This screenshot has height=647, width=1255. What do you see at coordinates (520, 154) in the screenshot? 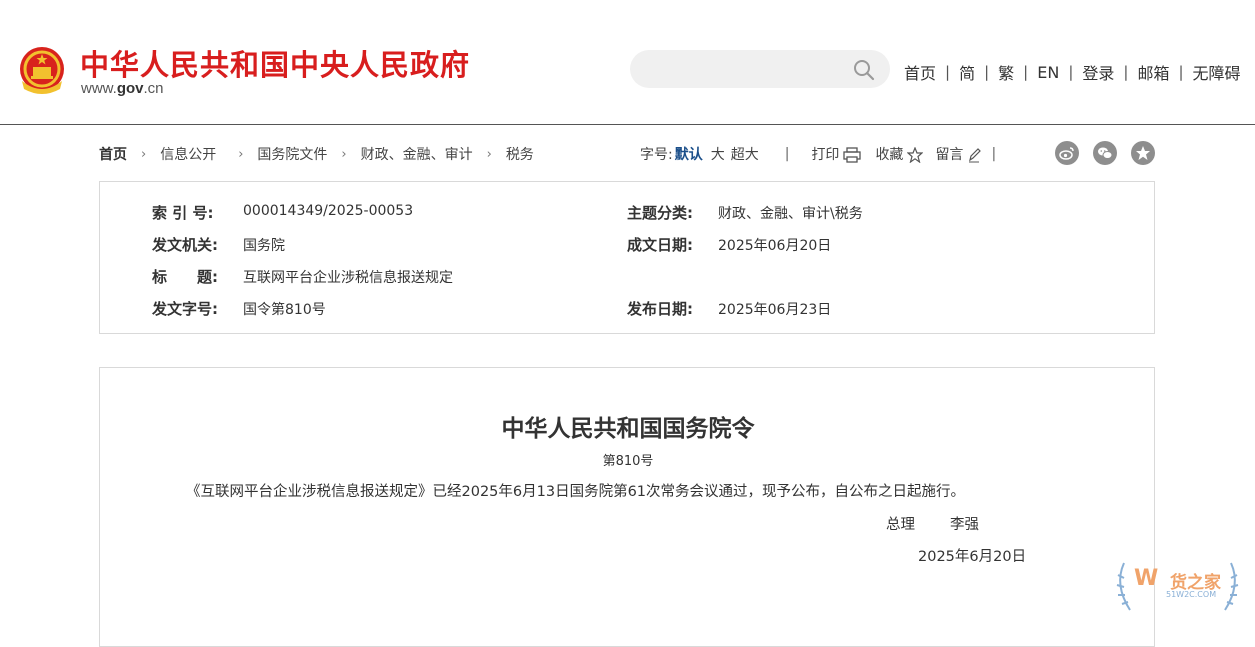
I see `breadcrumb-tax: 税务` at bounding box center [520, 154].